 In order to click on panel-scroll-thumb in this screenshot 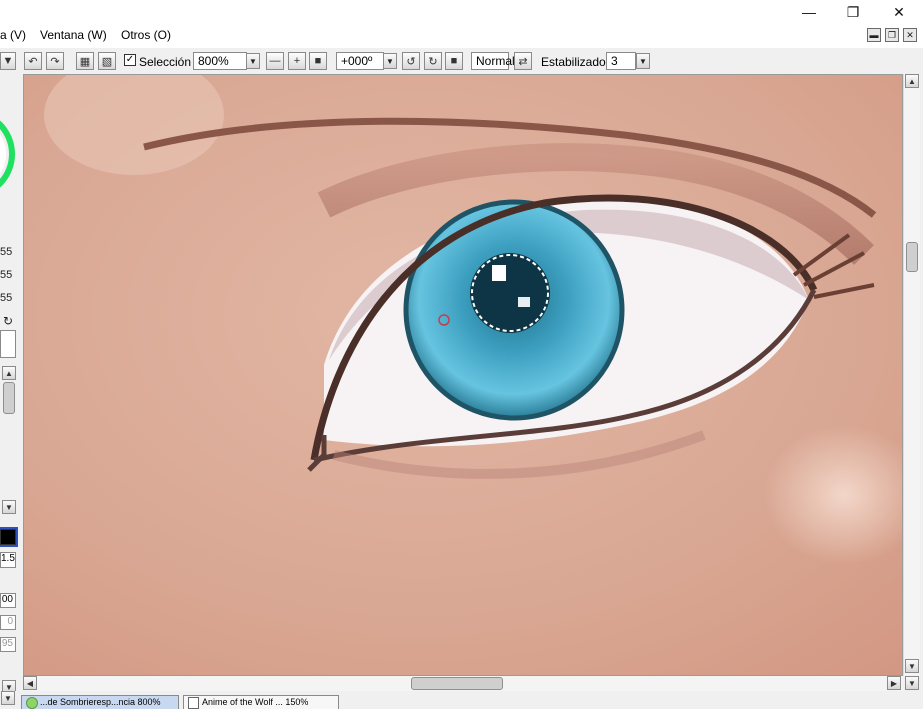, I will do `click(9, 398)`.